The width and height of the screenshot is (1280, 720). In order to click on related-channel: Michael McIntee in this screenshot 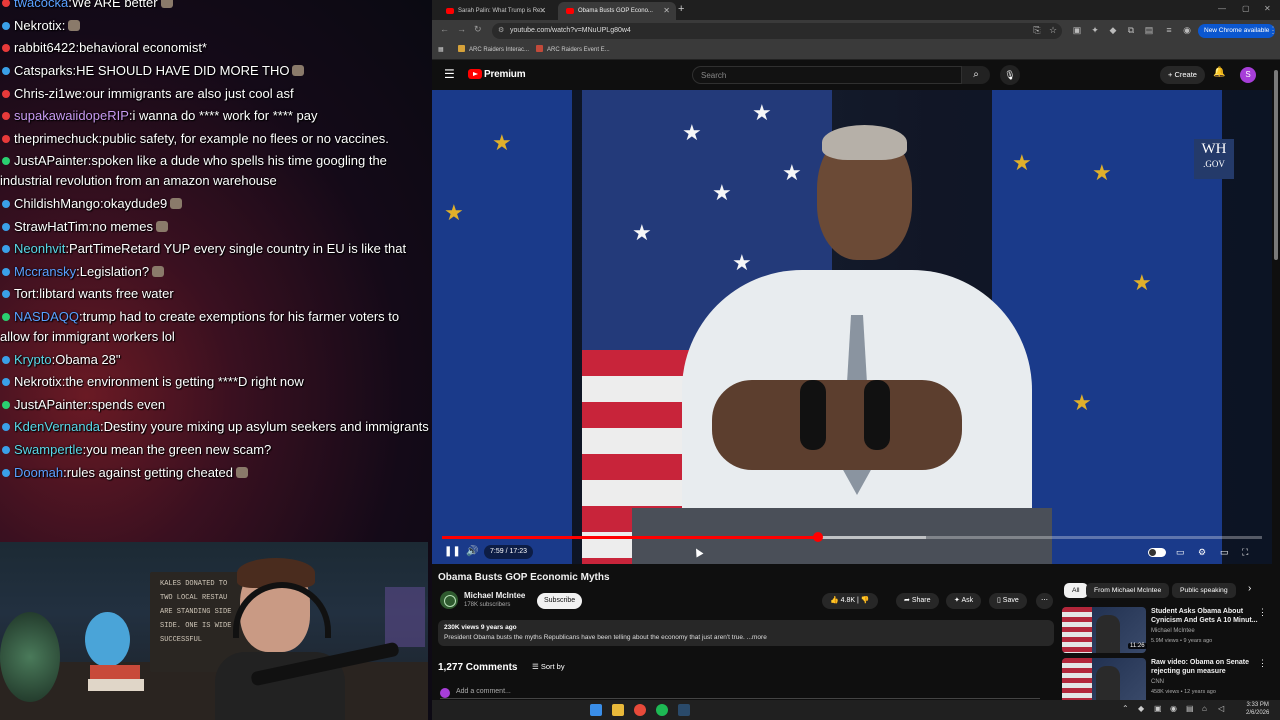, I will do `click(1173, 631)`.